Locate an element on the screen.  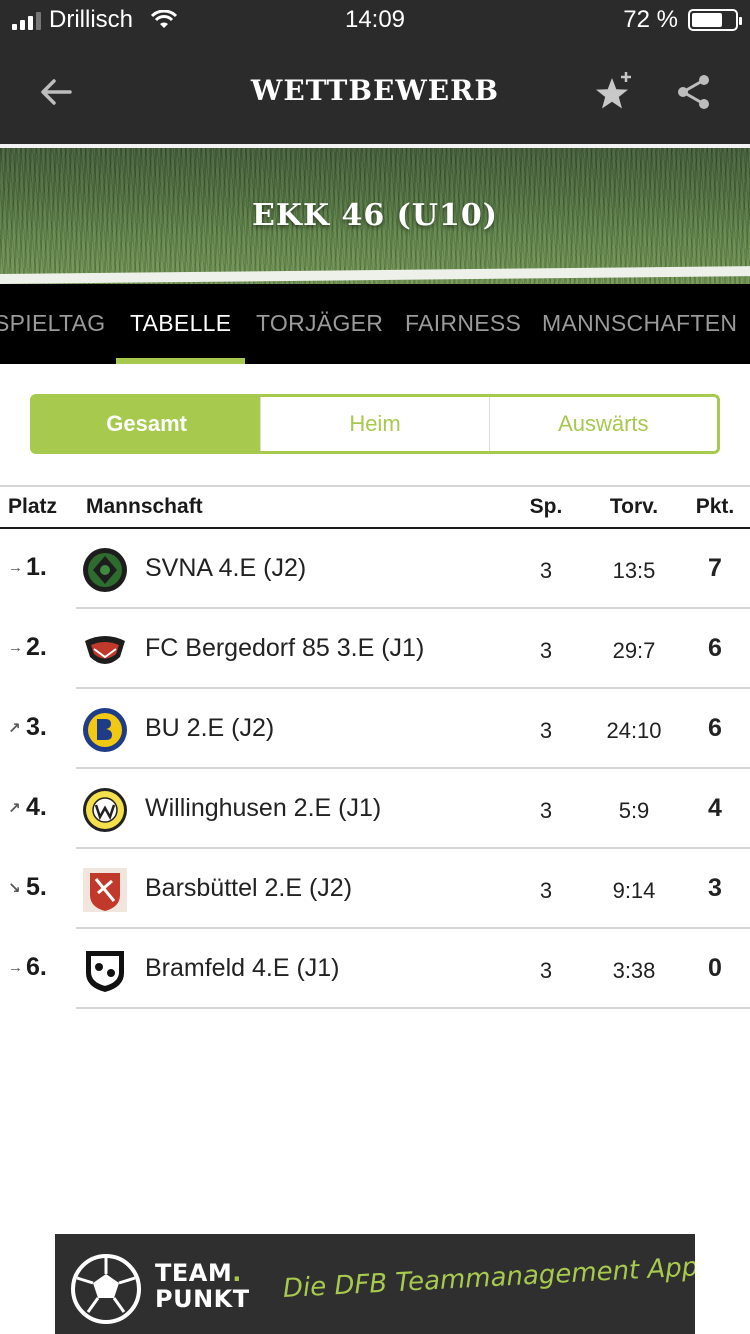
header-sp: Sp. is located at coordinates (546, 506).